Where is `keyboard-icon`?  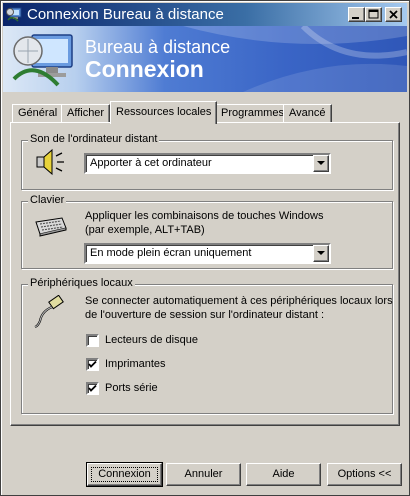 keyboard-icon is located at coordinates (51, 227).